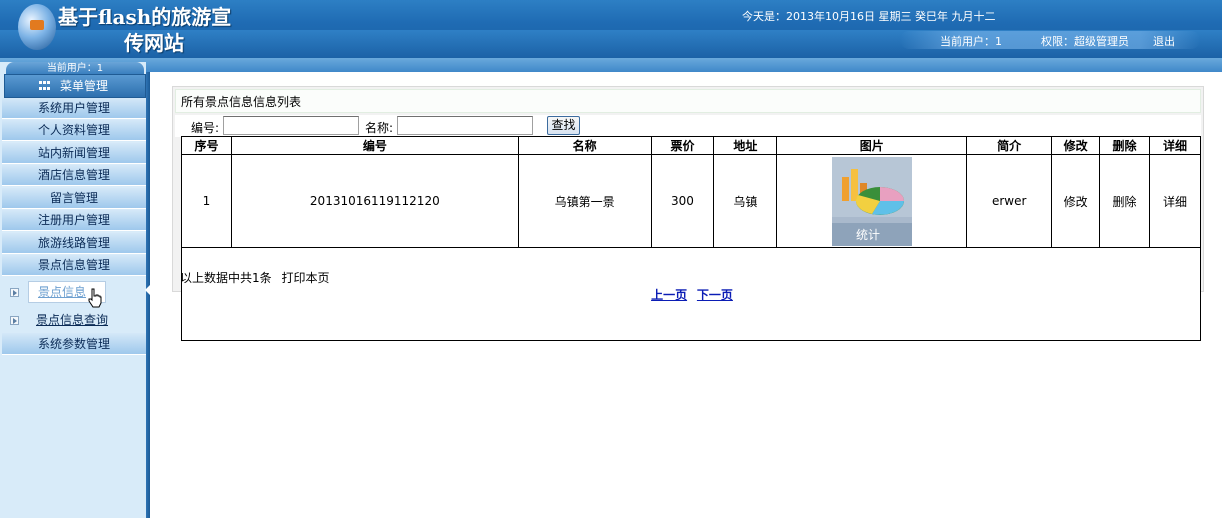 The image size is (1222, 518). What do you see at coordinates (374, 145) in the screenshot?
I see `col-code: 编号` at bounding box center [374, 145].